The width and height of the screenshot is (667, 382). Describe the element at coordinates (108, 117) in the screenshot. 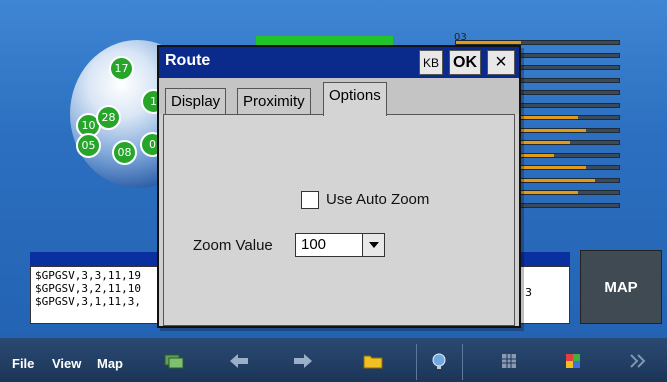

I see `satellite-marker: 28` at that location.